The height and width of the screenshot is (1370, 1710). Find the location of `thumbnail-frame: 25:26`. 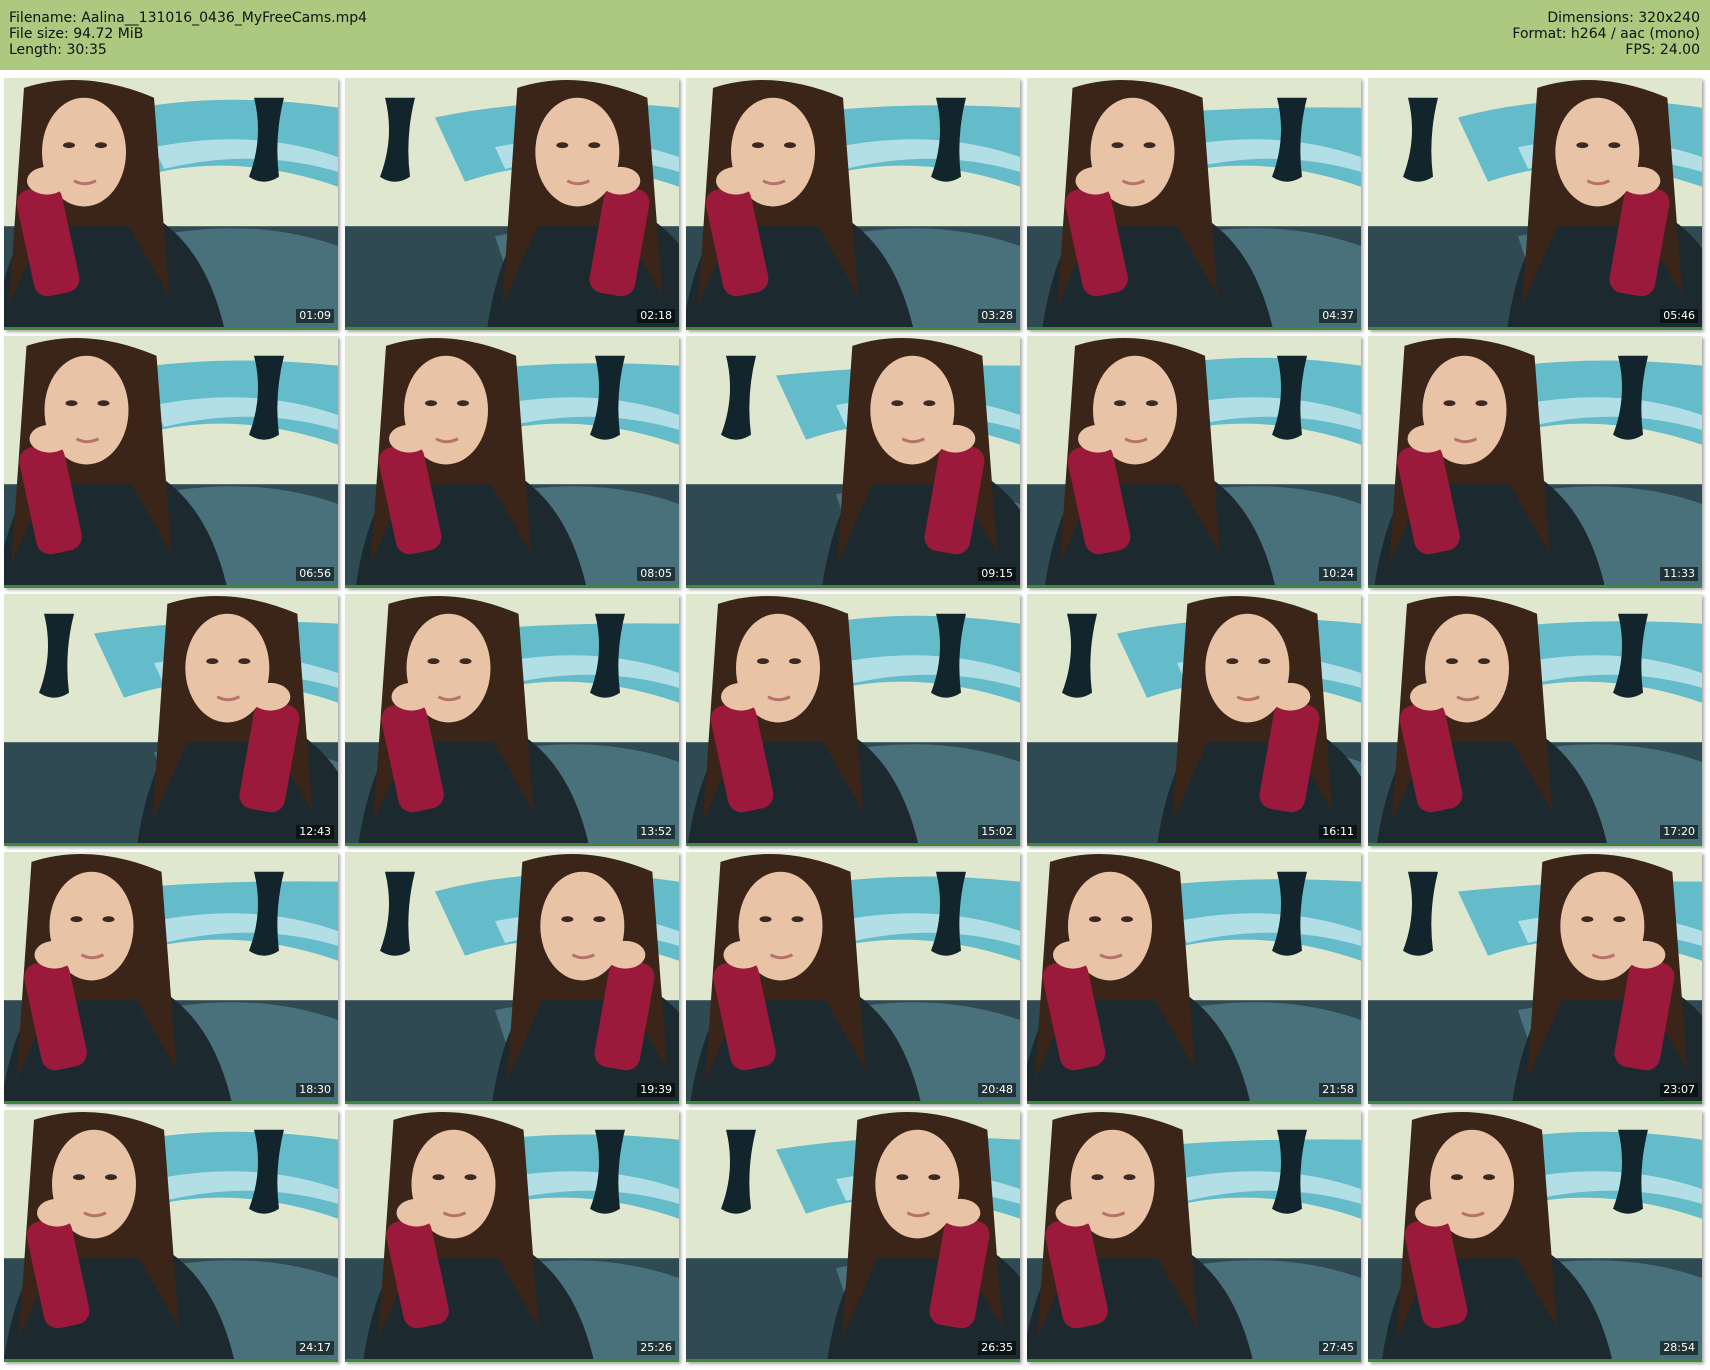

thumbnail-frame: 25:26 is located at coordinates (512, 1236).